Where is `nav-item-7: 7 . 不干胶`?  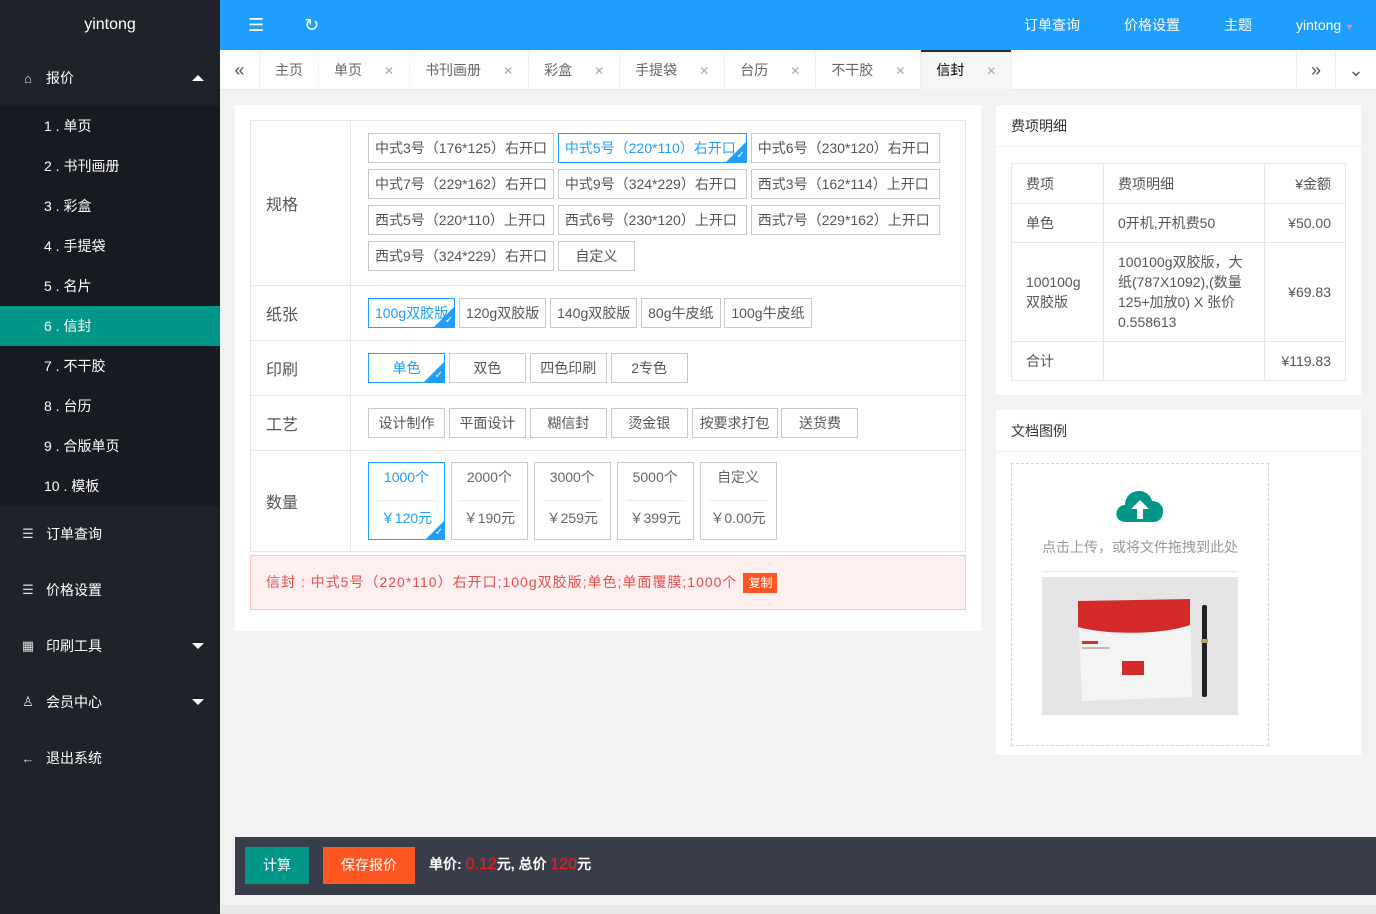 nav-item-7: 7 . 不干胶 is located at coordinates (110, 366).